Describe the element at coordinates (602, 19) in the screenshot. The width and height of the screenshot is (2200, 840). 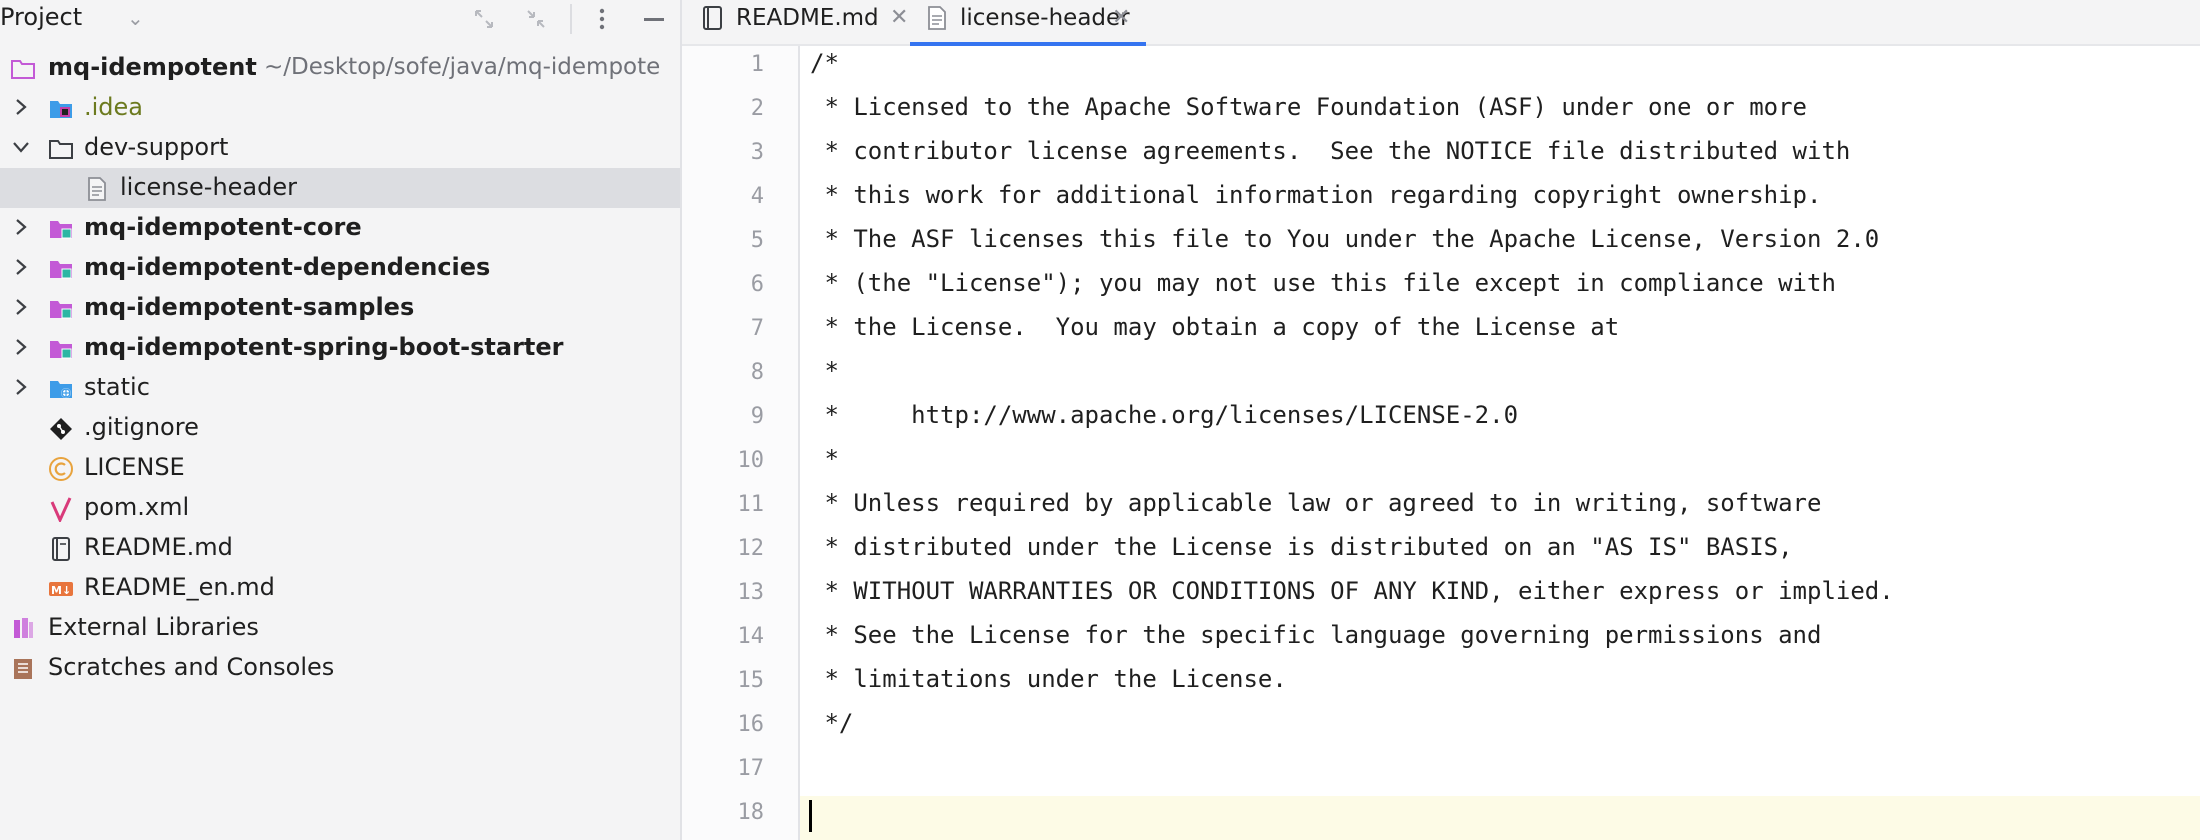
I see `more-options-icon` at that location.